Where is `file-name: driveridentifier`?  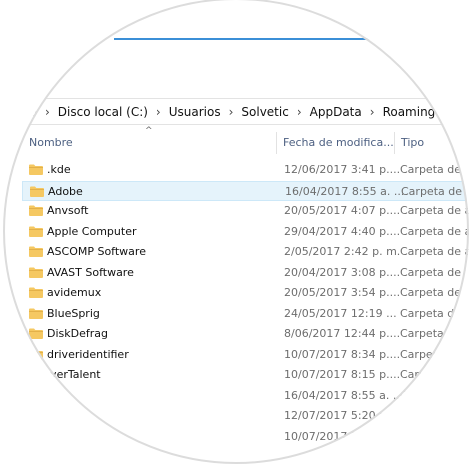 file-name: driveridentifier is located at coordinates (88, 354).